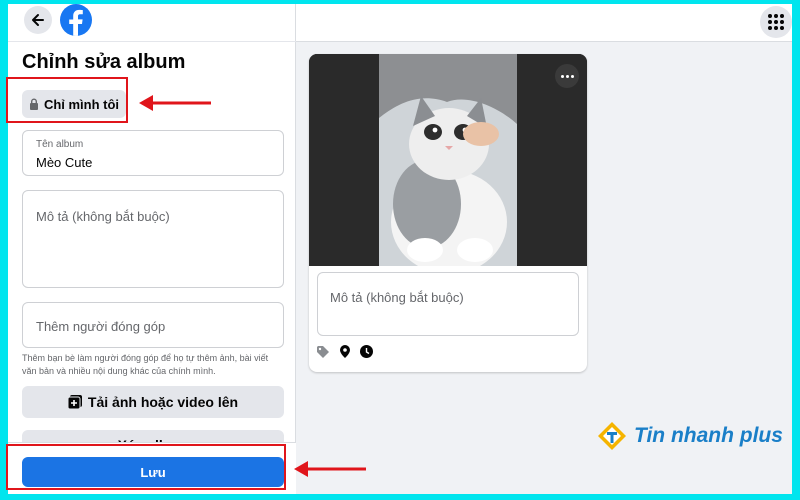 This screenshot has width=800, height=500. Describe the element at coordinates (708, 435) in the screenshot. I see `watermark-text: Tin nhanh plus` at that location.